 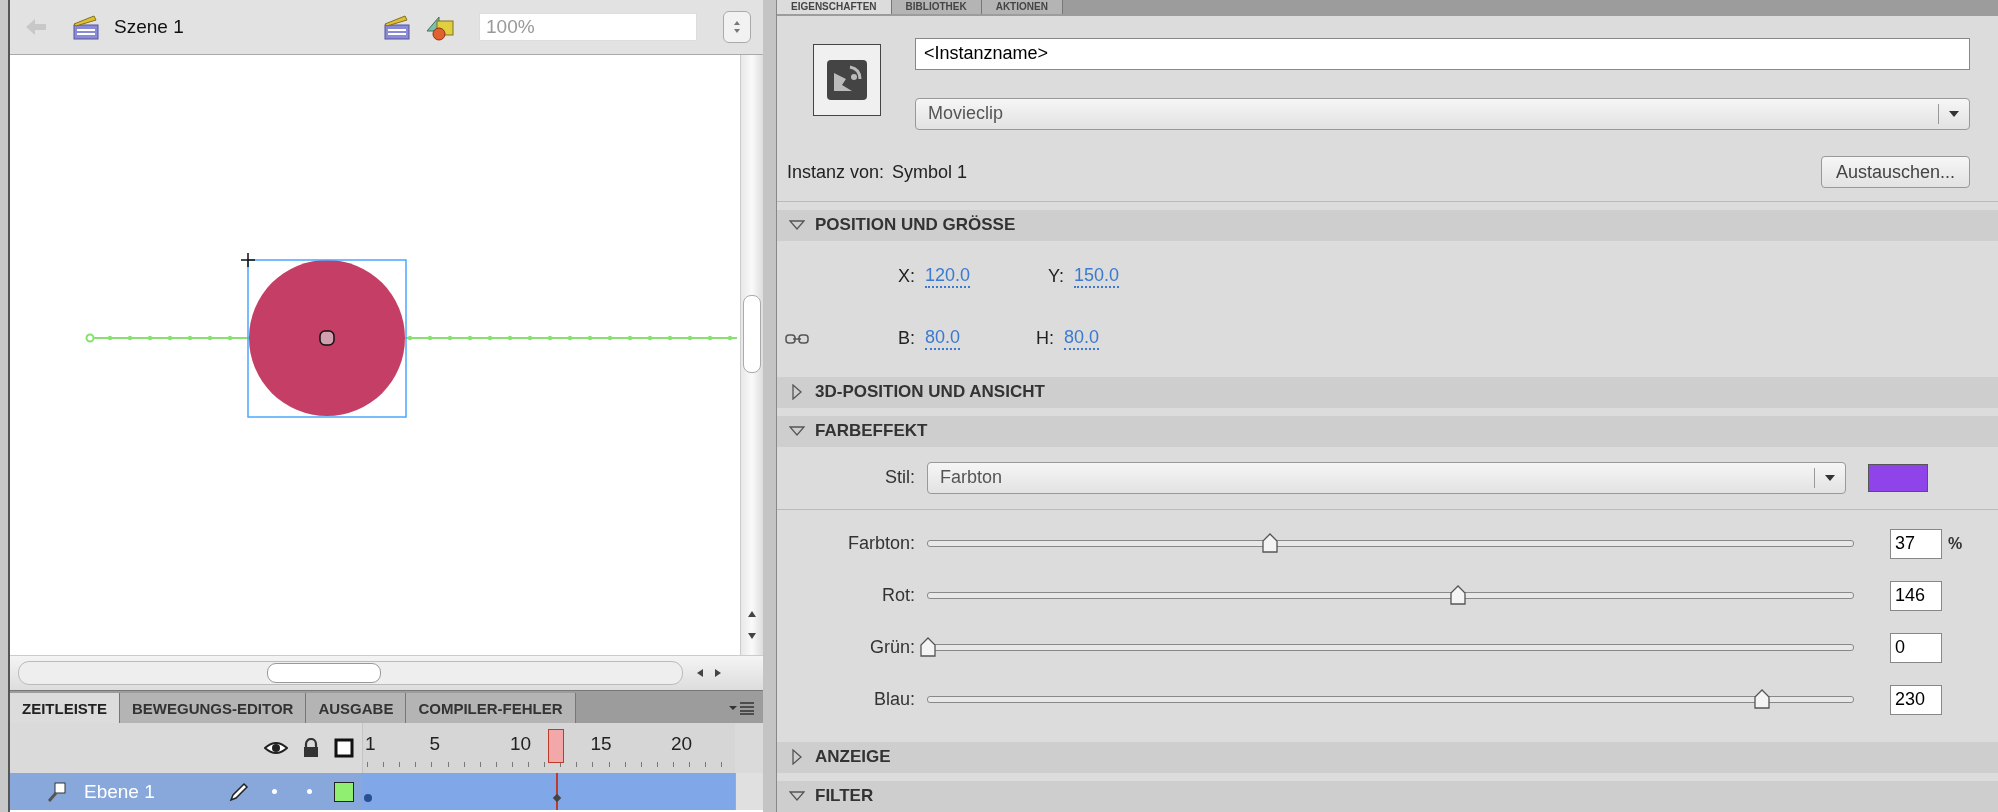 What do you see at coordinates (1898, 477) in the screenshot?
I see `tint-color-swatch` at bounding box center [1898, 477].